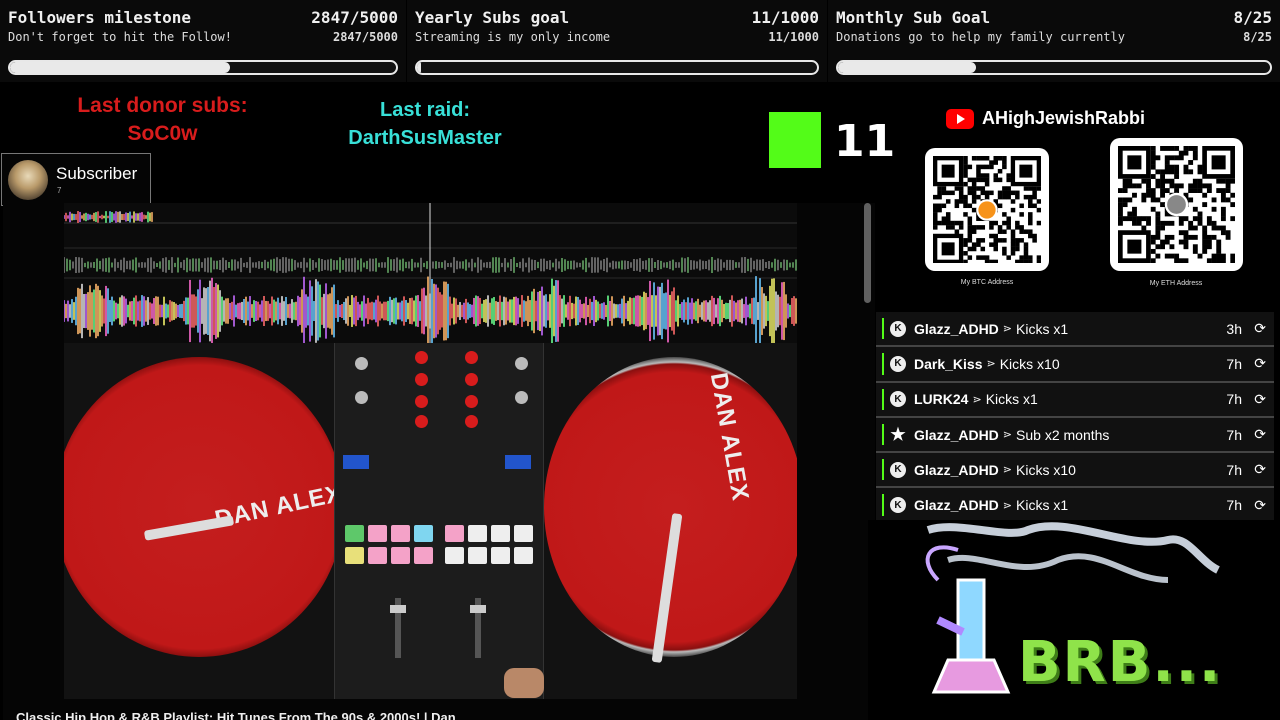 Image resolution: width=1280 pixels, height=720 pixels. I want to click on btc-qr-caption: My BTC Address, so click(987, 282).